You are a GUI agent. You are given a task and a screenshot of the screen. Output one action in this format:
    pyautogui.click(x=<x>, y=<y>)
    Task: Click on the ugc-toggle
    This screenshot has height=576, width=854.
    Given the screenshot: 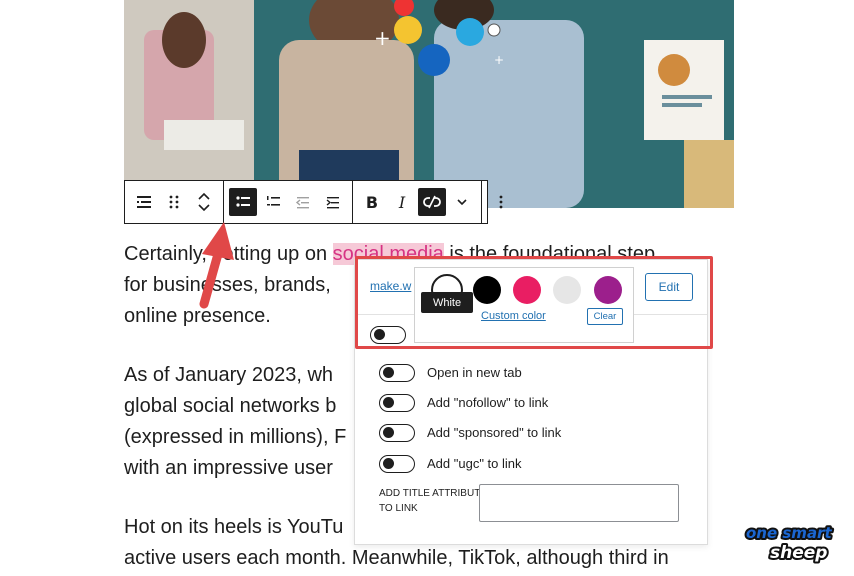 What is the action you would take?
    pyautogui.click(x=397, y=464)
    